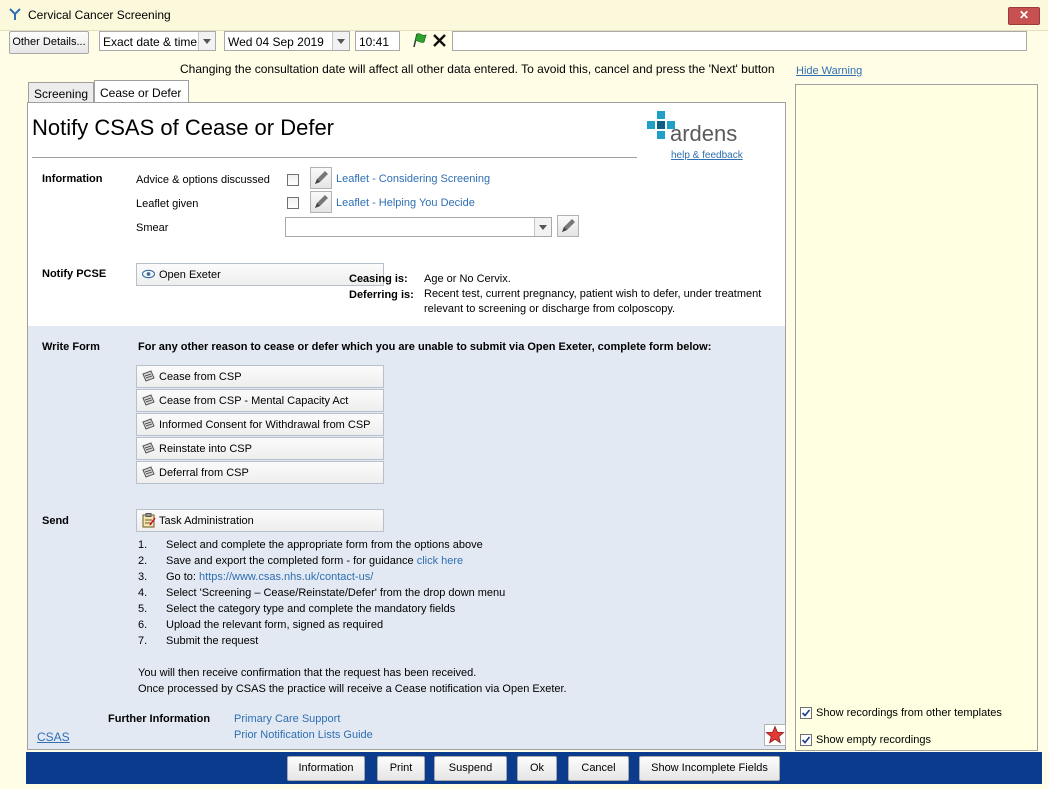  Describe the element at coordinates (260, 274) in the screenshot. I see `open-exeter-button: Open Exeter` at that location.